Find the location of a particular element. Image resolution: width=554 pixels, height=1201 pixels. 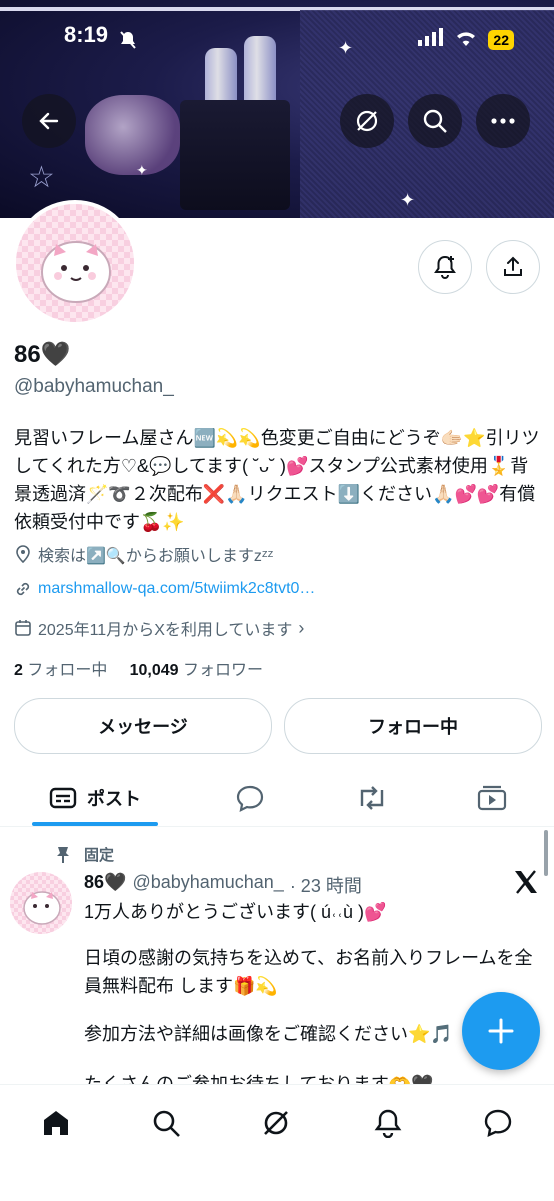

post-line-2: 日頃の感謝の気持ちを込めて、お名前入りフレームを全員無料配布 します🎁💫 is located at coordinates (308, 972).